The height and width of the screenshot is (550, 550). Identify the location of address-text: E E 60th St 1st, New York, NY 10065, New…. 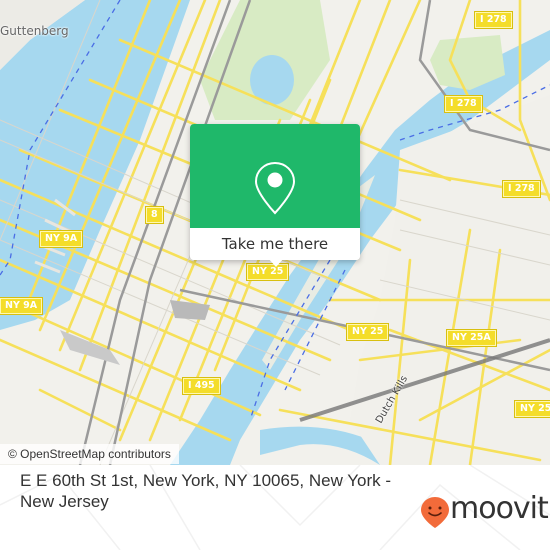
(206, 491).